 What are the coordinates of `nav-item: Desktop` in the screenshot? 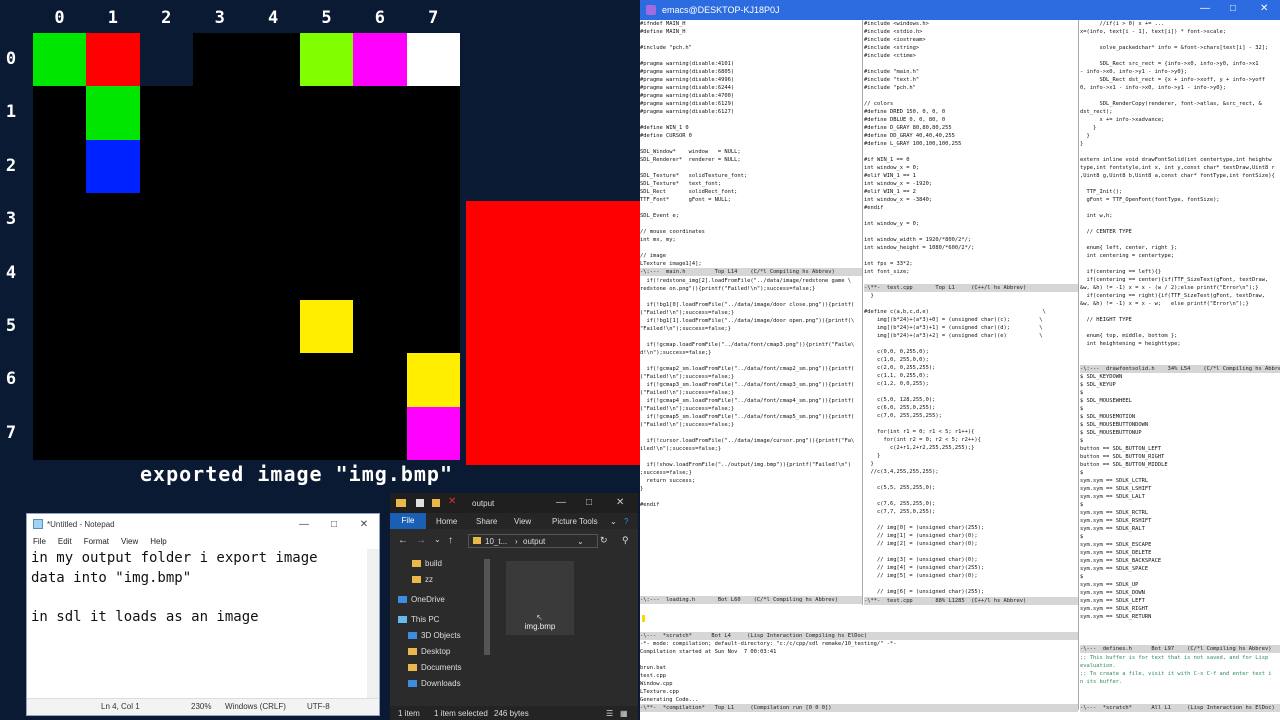 It's located at (429, 651).